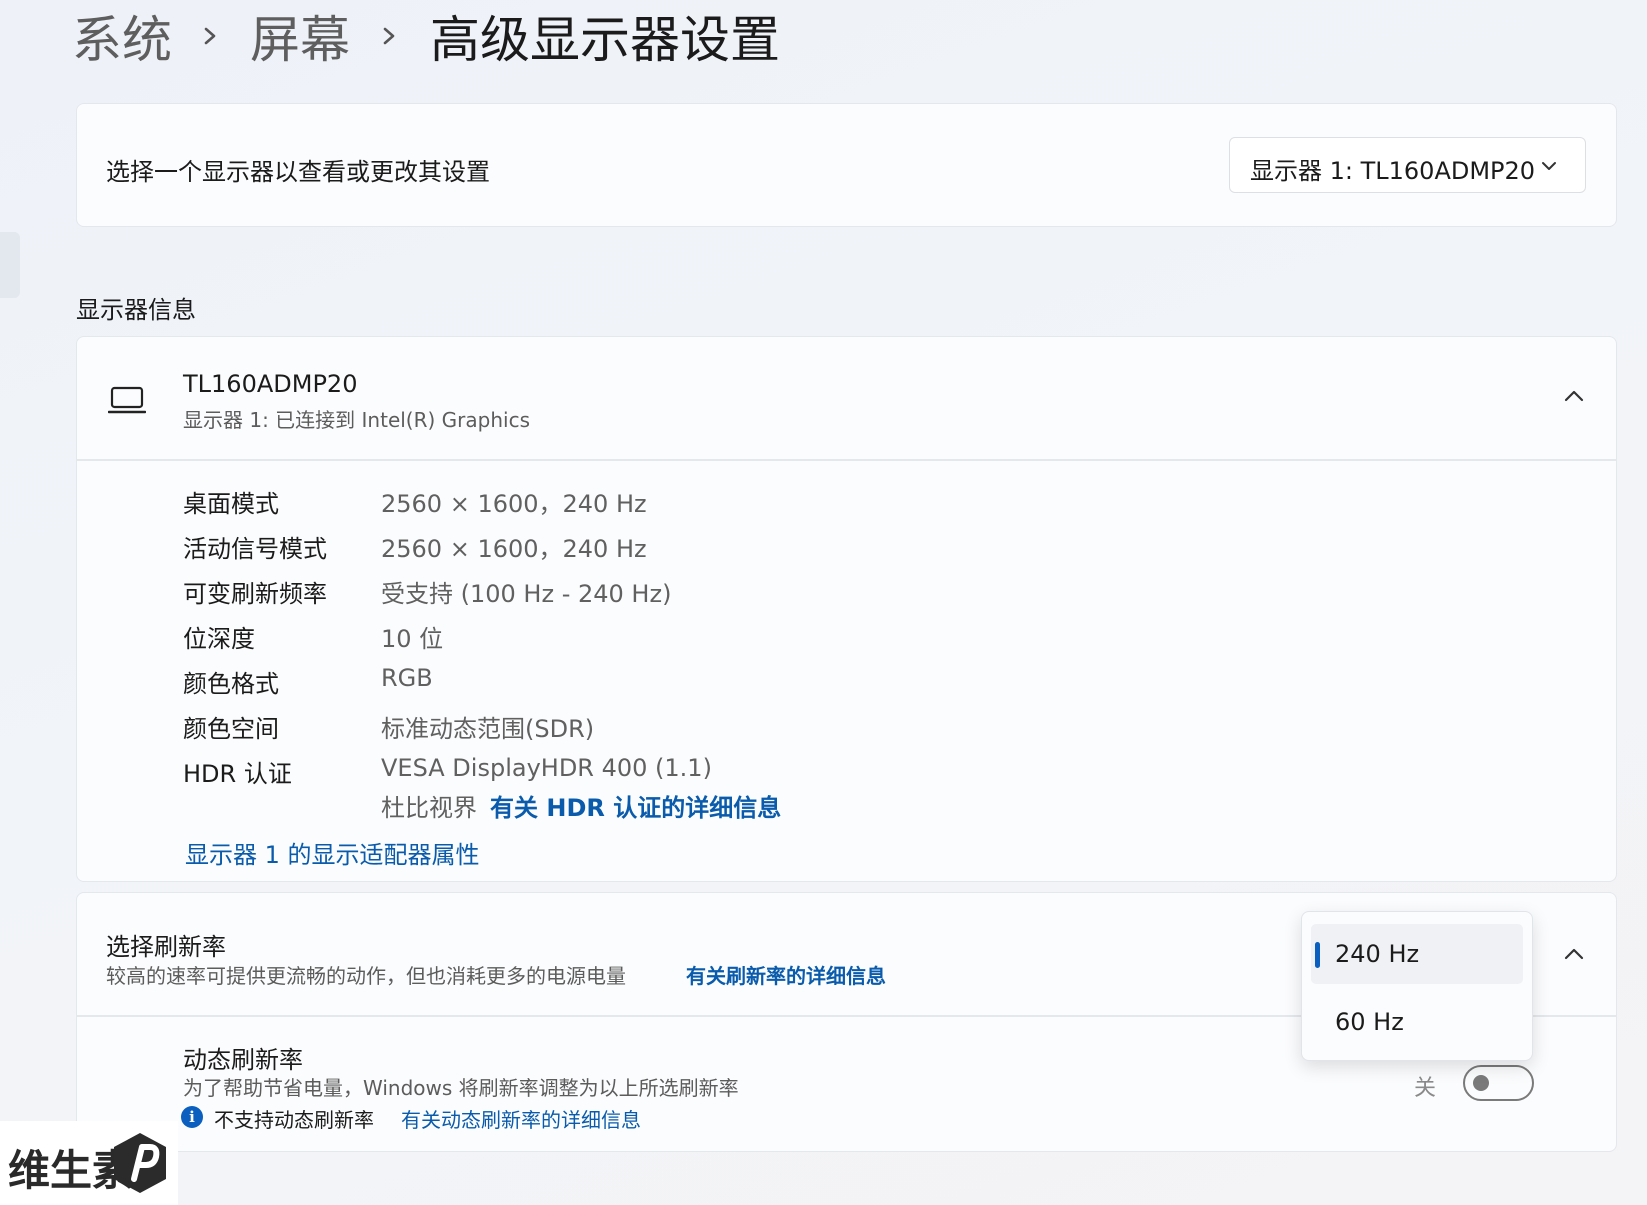 This screenshot has width=1647, height=1205. I want to click on info-value-active-signal: 2560 × 1600，240 Hz, so click(514, 549).